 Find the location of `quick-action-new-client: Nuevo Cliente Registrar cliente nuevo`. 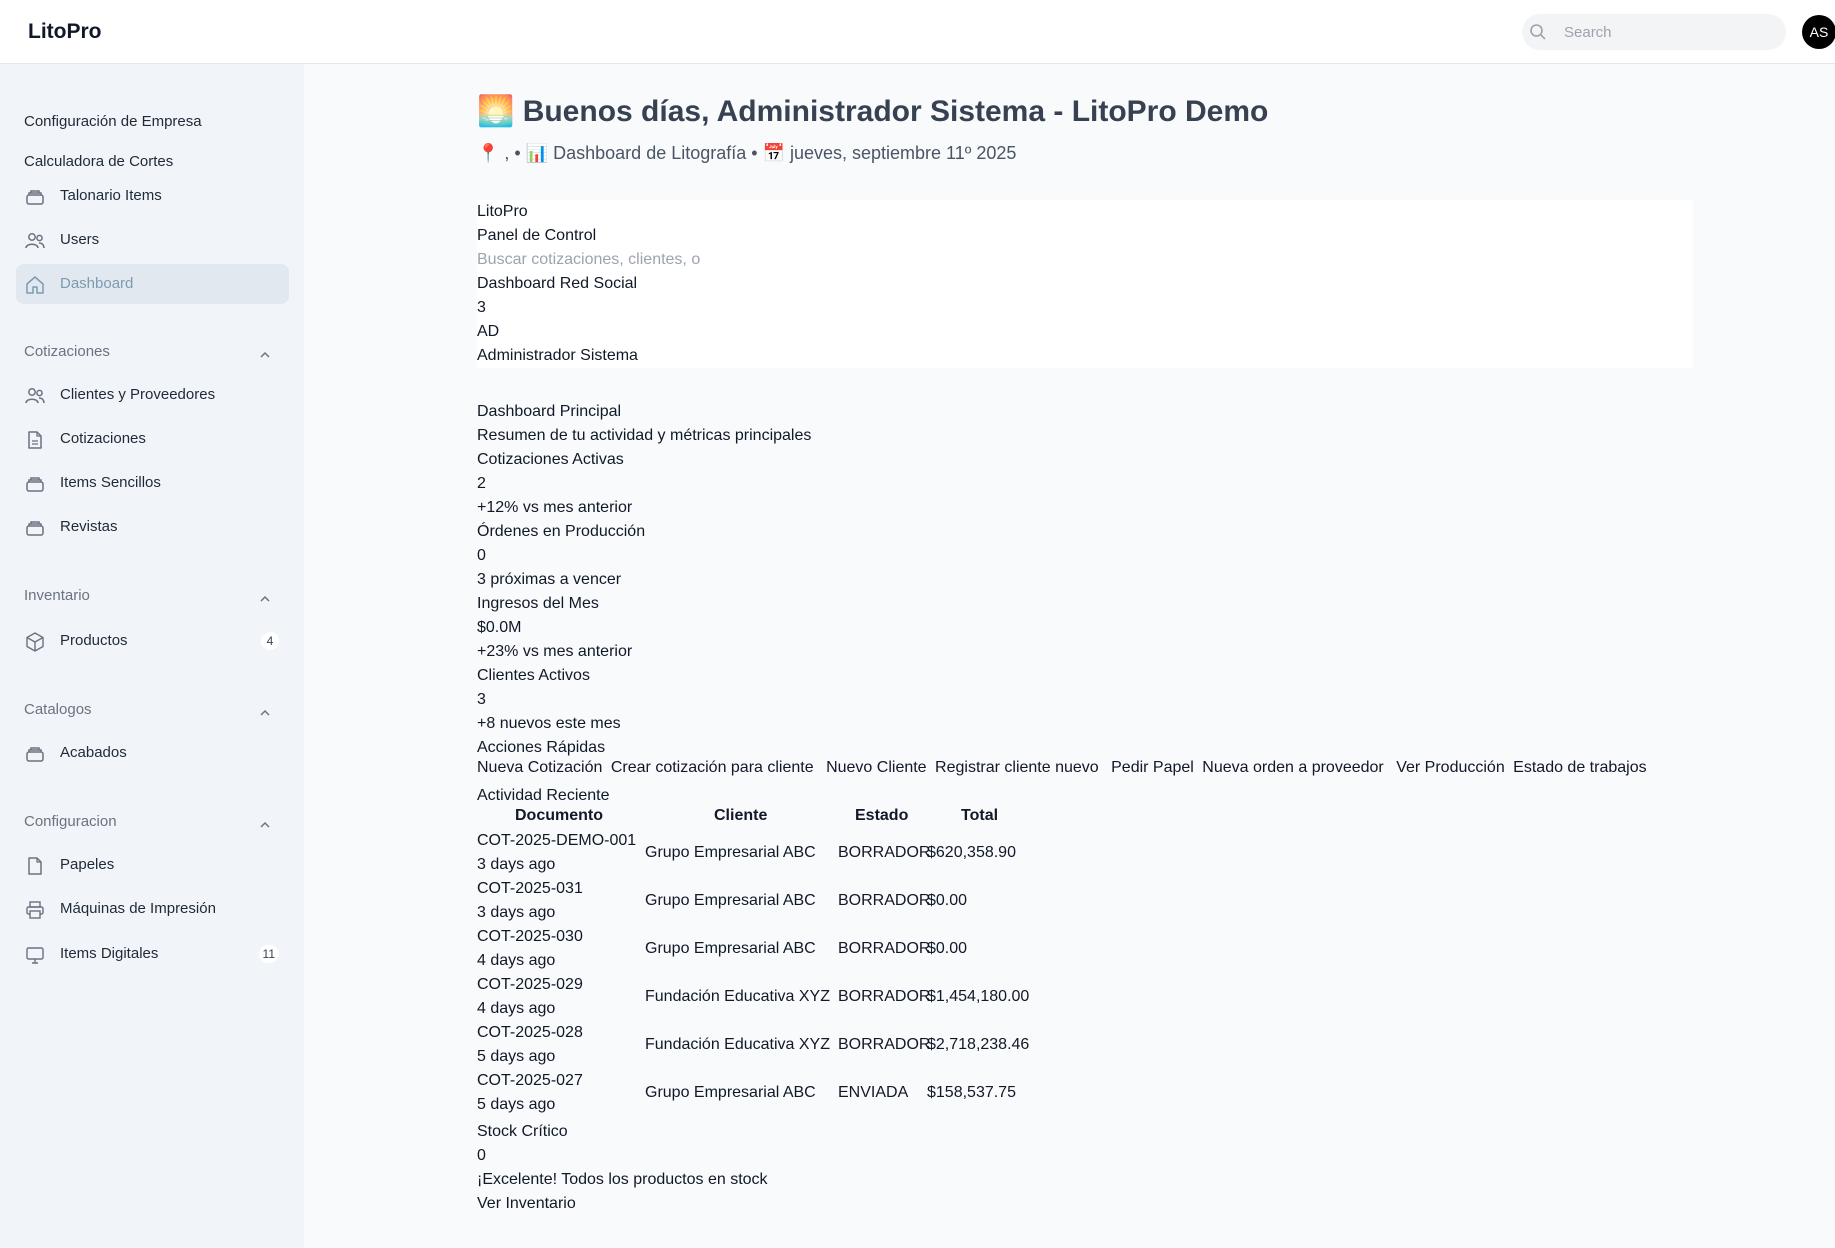

quick-action-new-client: Nuevo Cliente Registrar cliente nuevo is located at coordinates (964, 767).